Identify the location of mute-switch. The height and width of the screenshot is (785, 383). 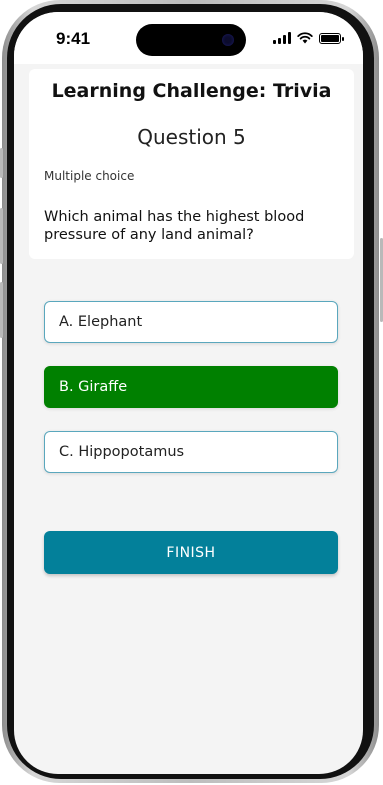
(1, 163).